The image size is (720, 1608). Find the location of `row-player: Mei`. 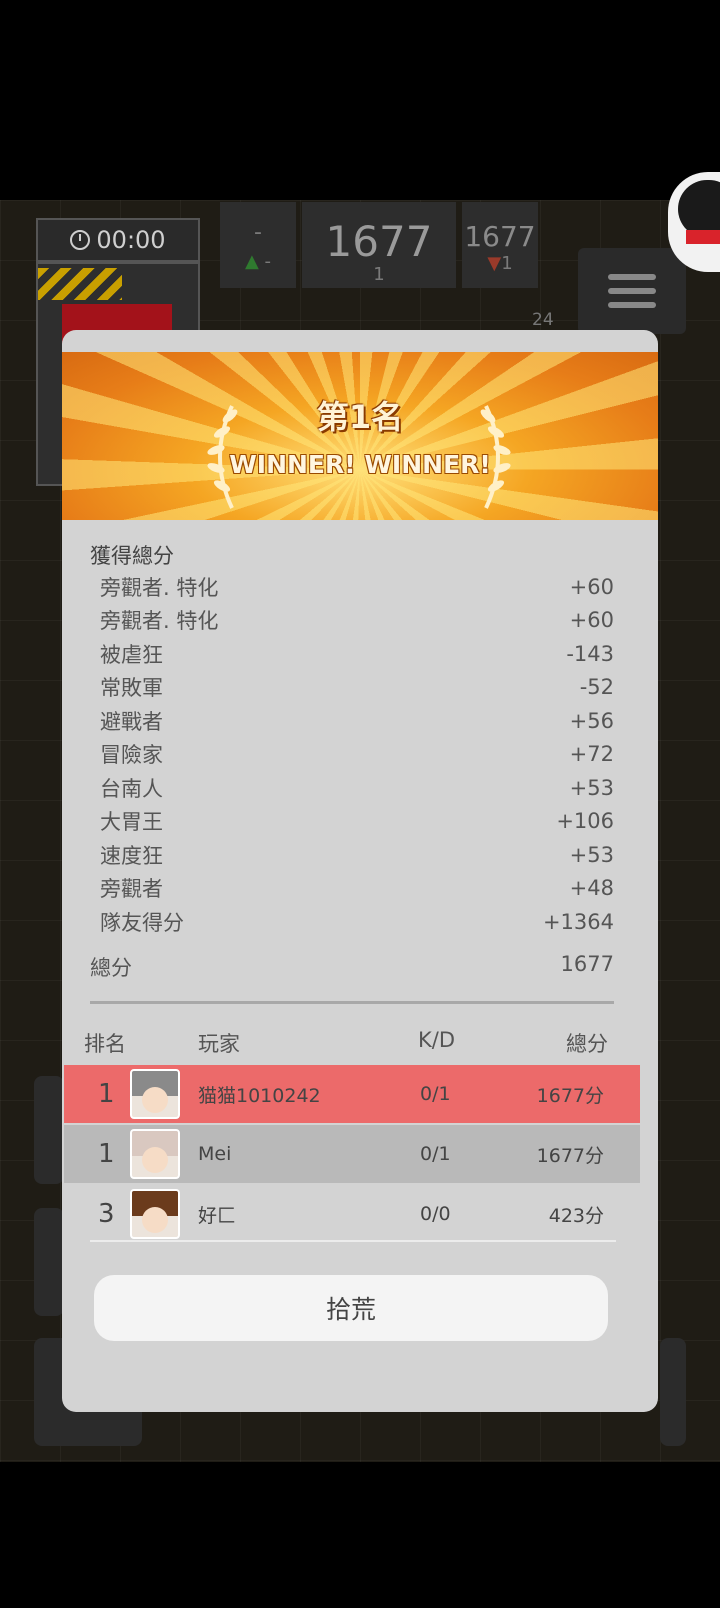

row-player: Mei is located at coordinates (215, 1154).